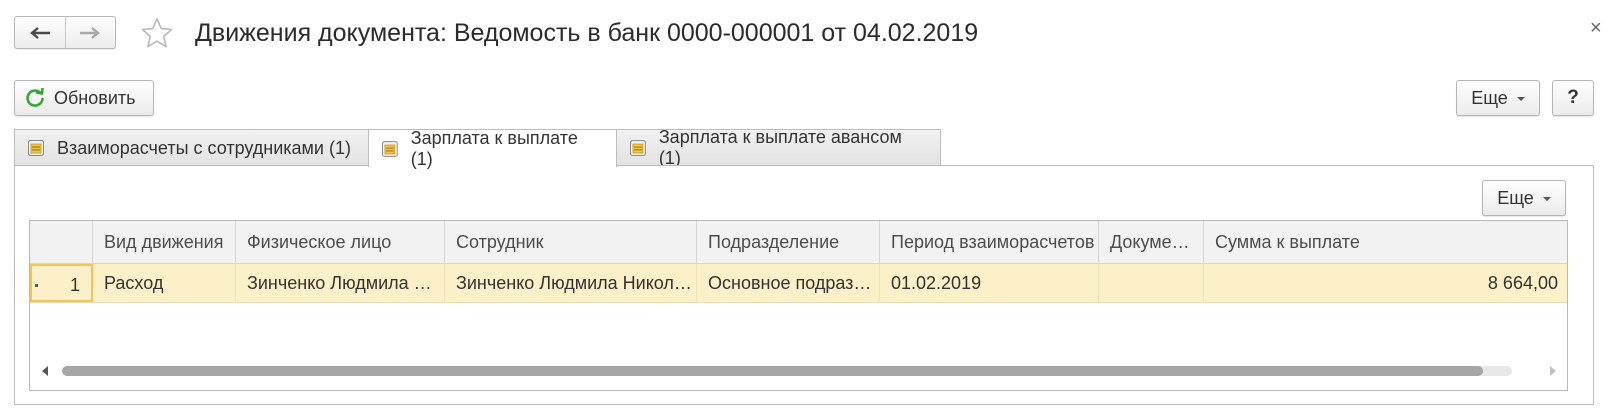 The height and width of the screenshot is (418, 1617). I want to click on tab-label: Взаиморасчеты с сотрудниками (1), so click(204, 147).